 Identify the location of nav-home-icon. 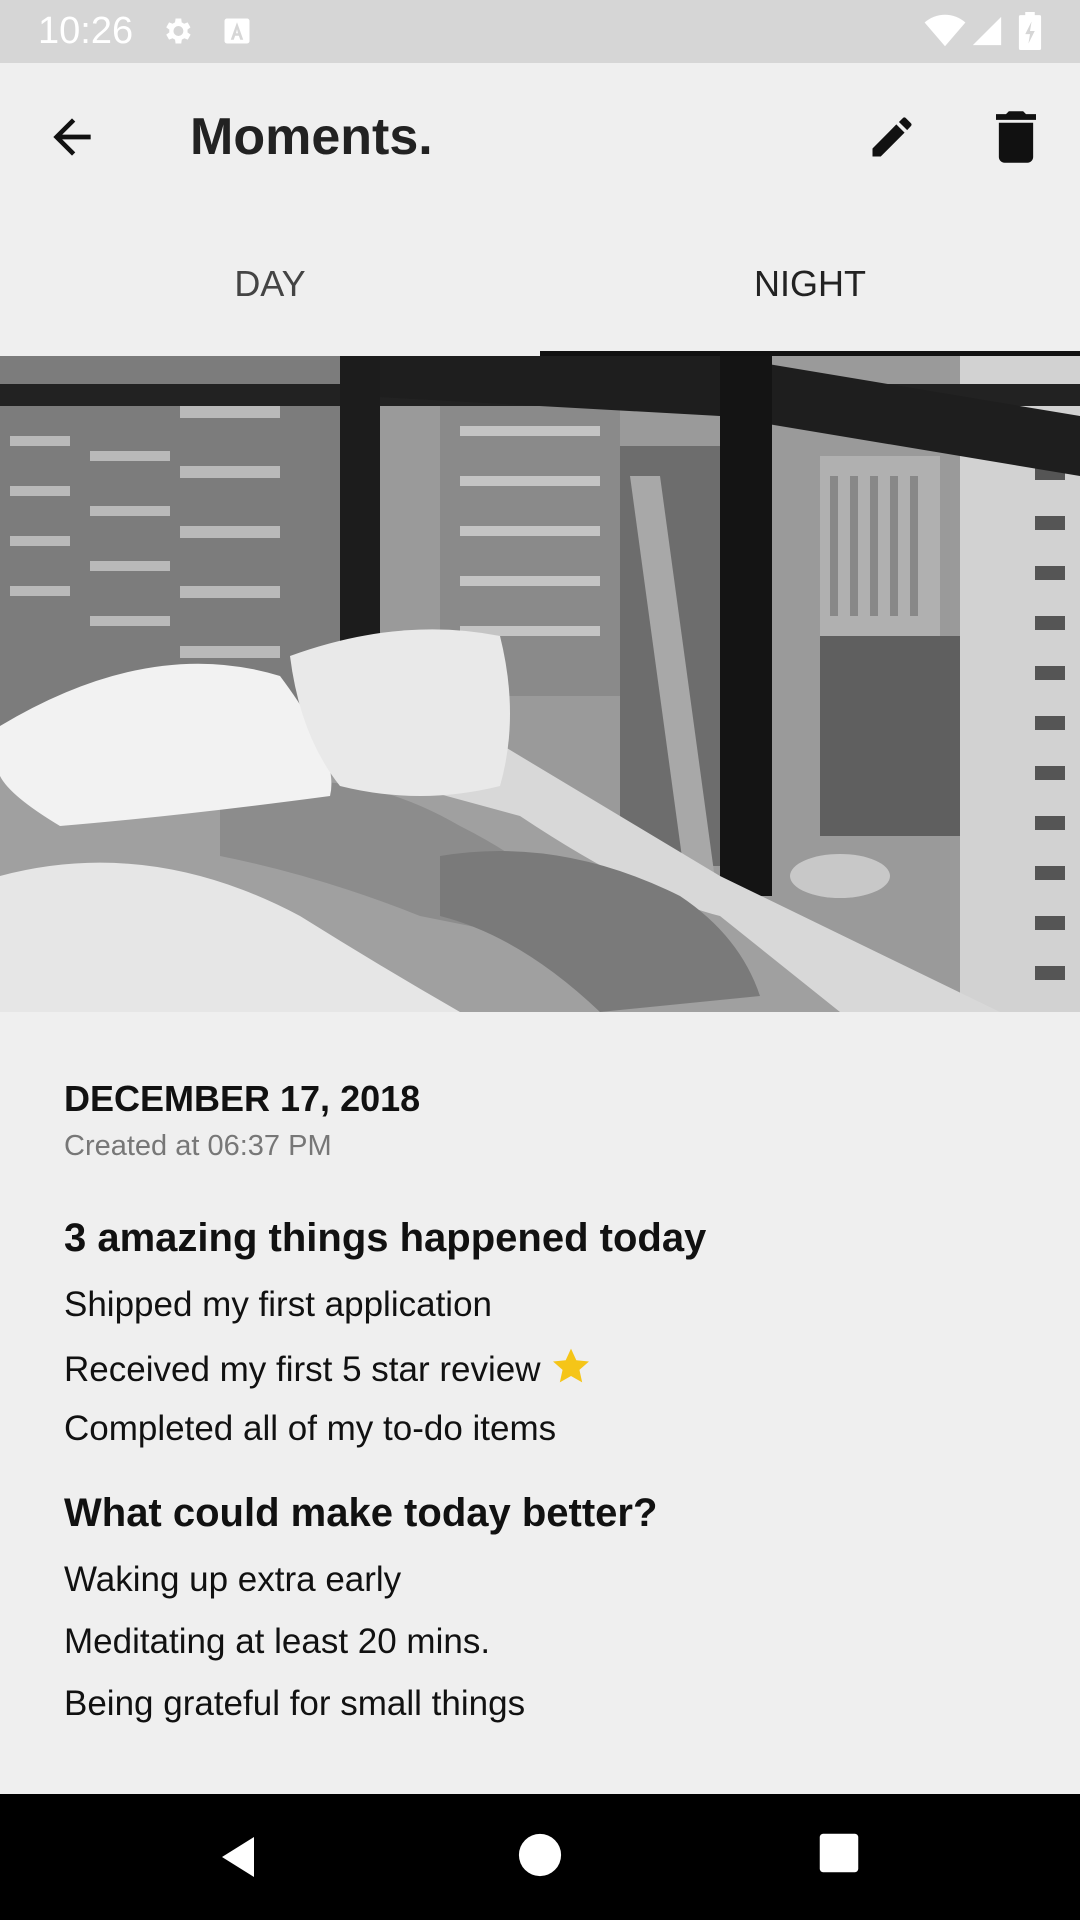
(540, 1855).